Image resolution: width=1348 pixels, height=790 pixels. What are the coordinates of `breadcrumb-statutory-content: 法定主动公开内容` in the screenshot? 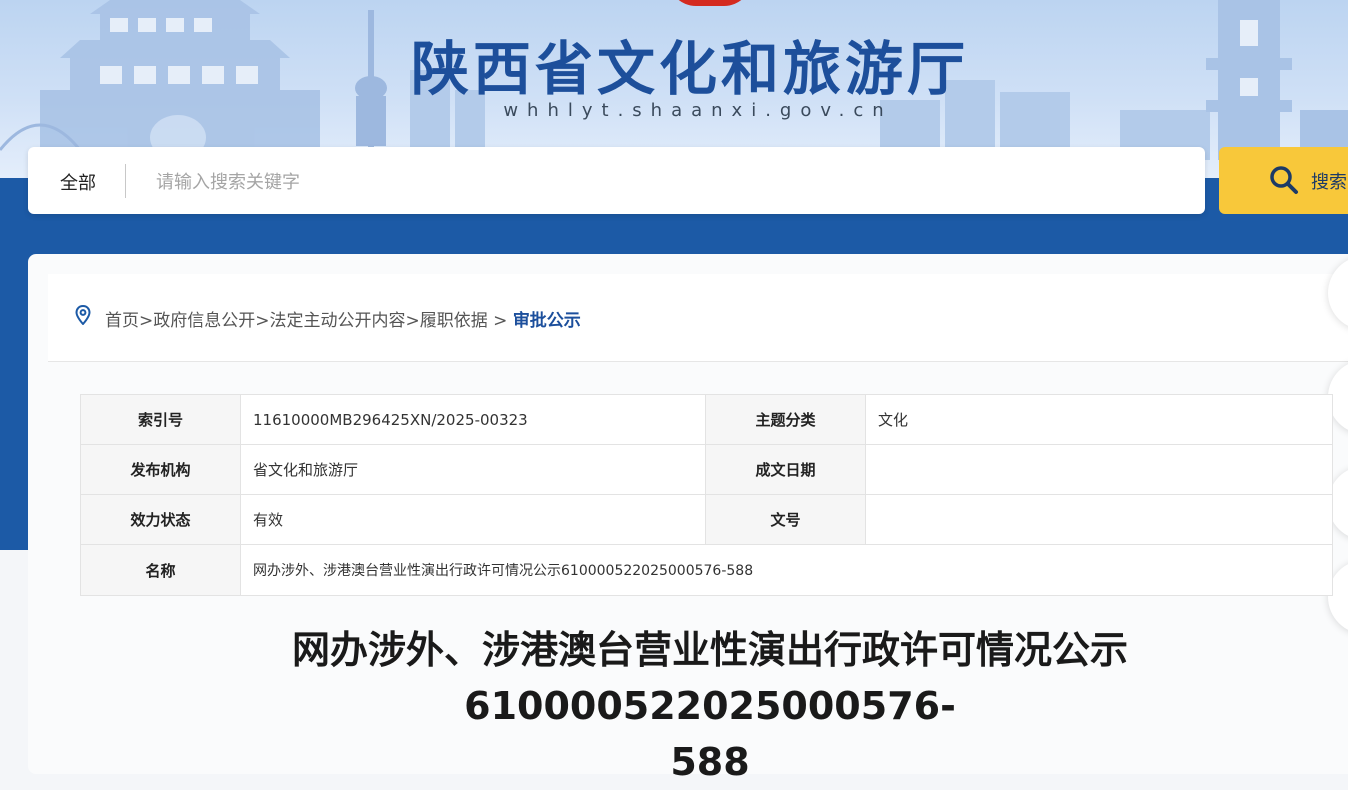 It's located at (338, 321).